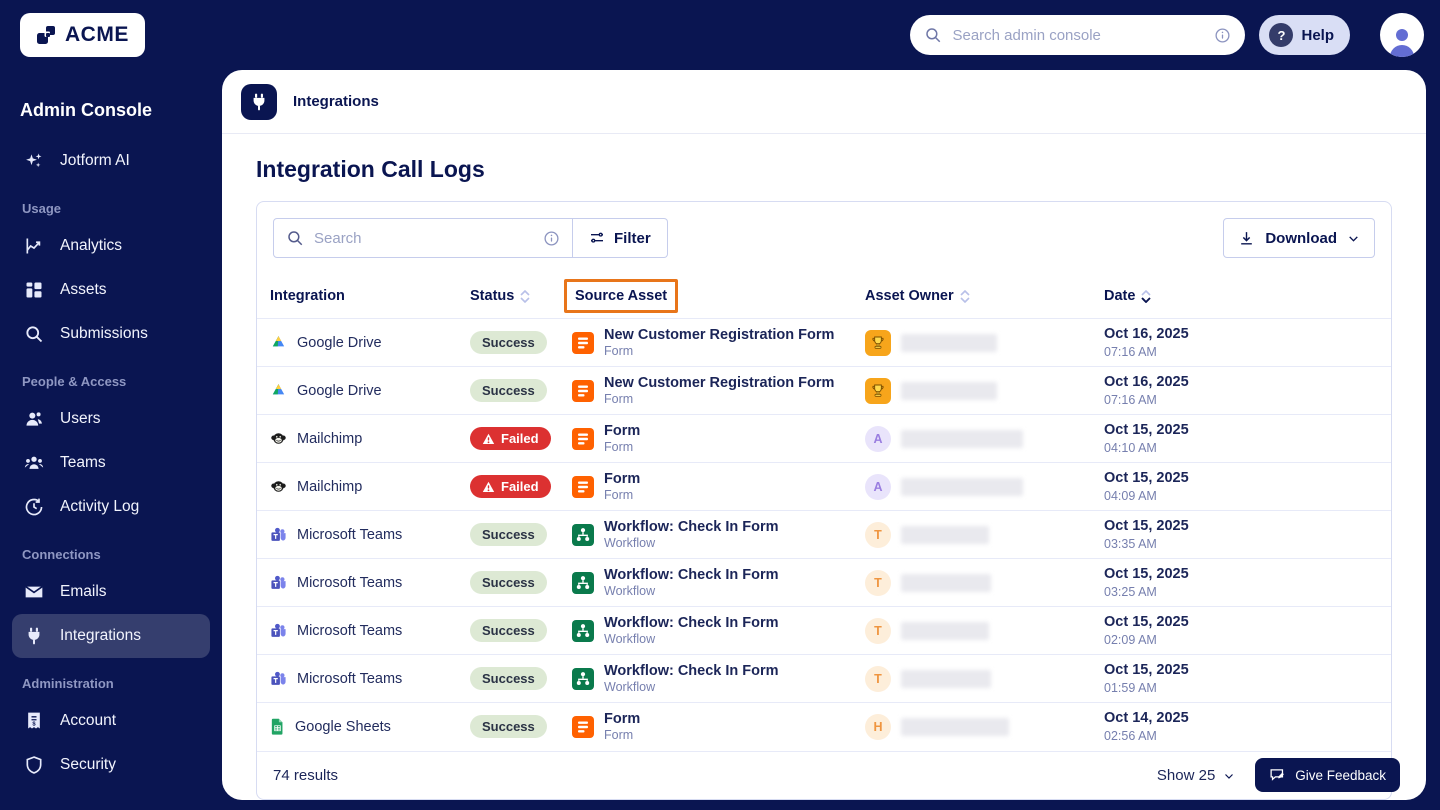 The image size is (1440, 810). Describe the element at coordinates (111, 419) in the screenshot. I see `sidebar-item-users: Users` at that location.